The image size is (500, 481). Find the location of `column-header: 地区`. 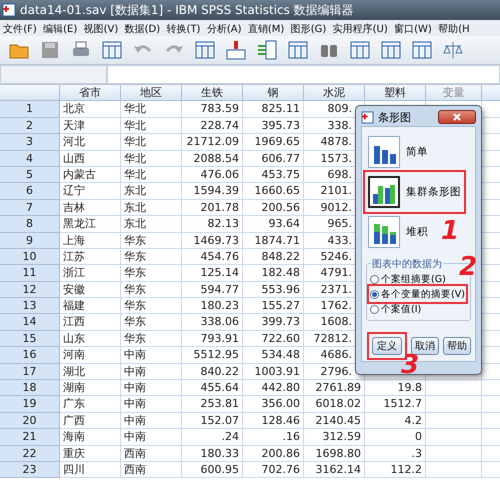

column-header: 地区 is located at coordinates (151, 93).